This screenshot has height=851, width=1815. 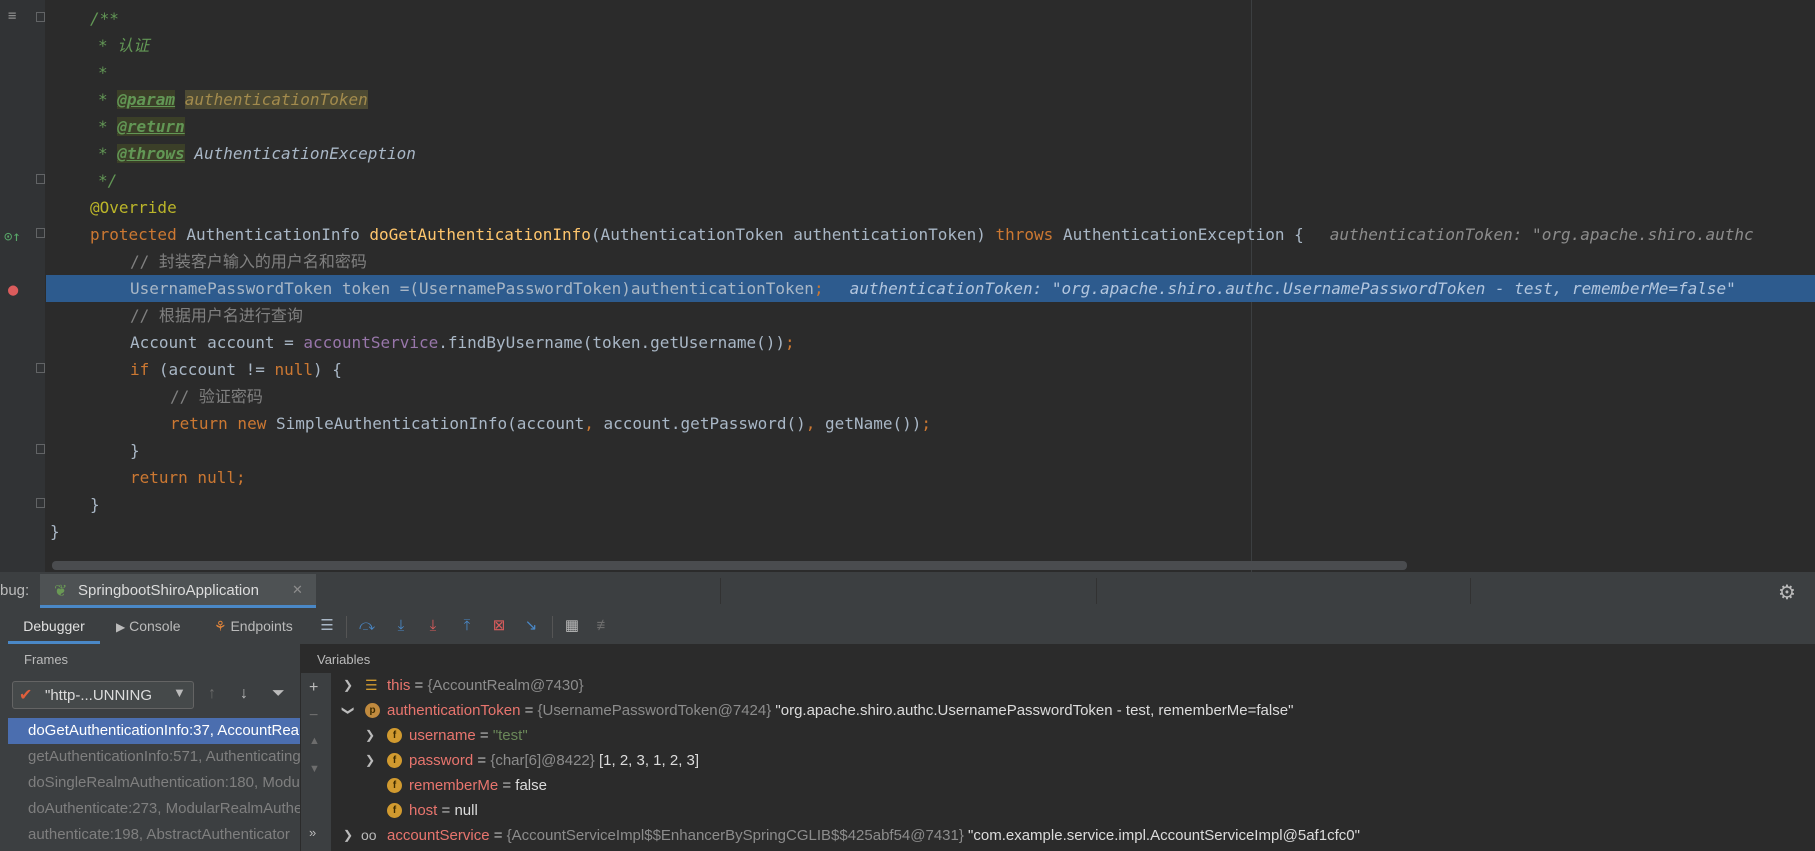 I want to click on code-line: */, so click(x=930, y=180).